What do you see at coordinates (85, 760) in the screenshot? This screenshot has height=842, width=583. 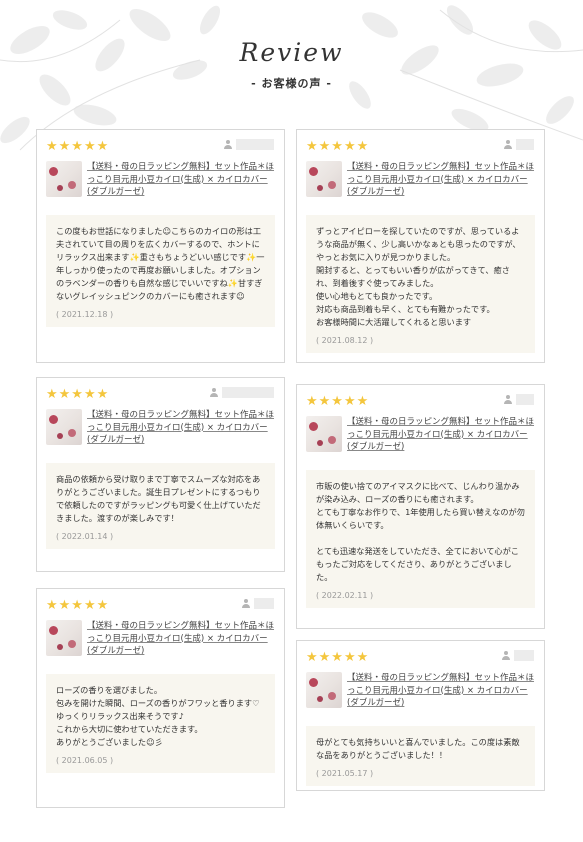 I see `review-date: ( 2021.06.05 )` at bounding box center [85, 760].